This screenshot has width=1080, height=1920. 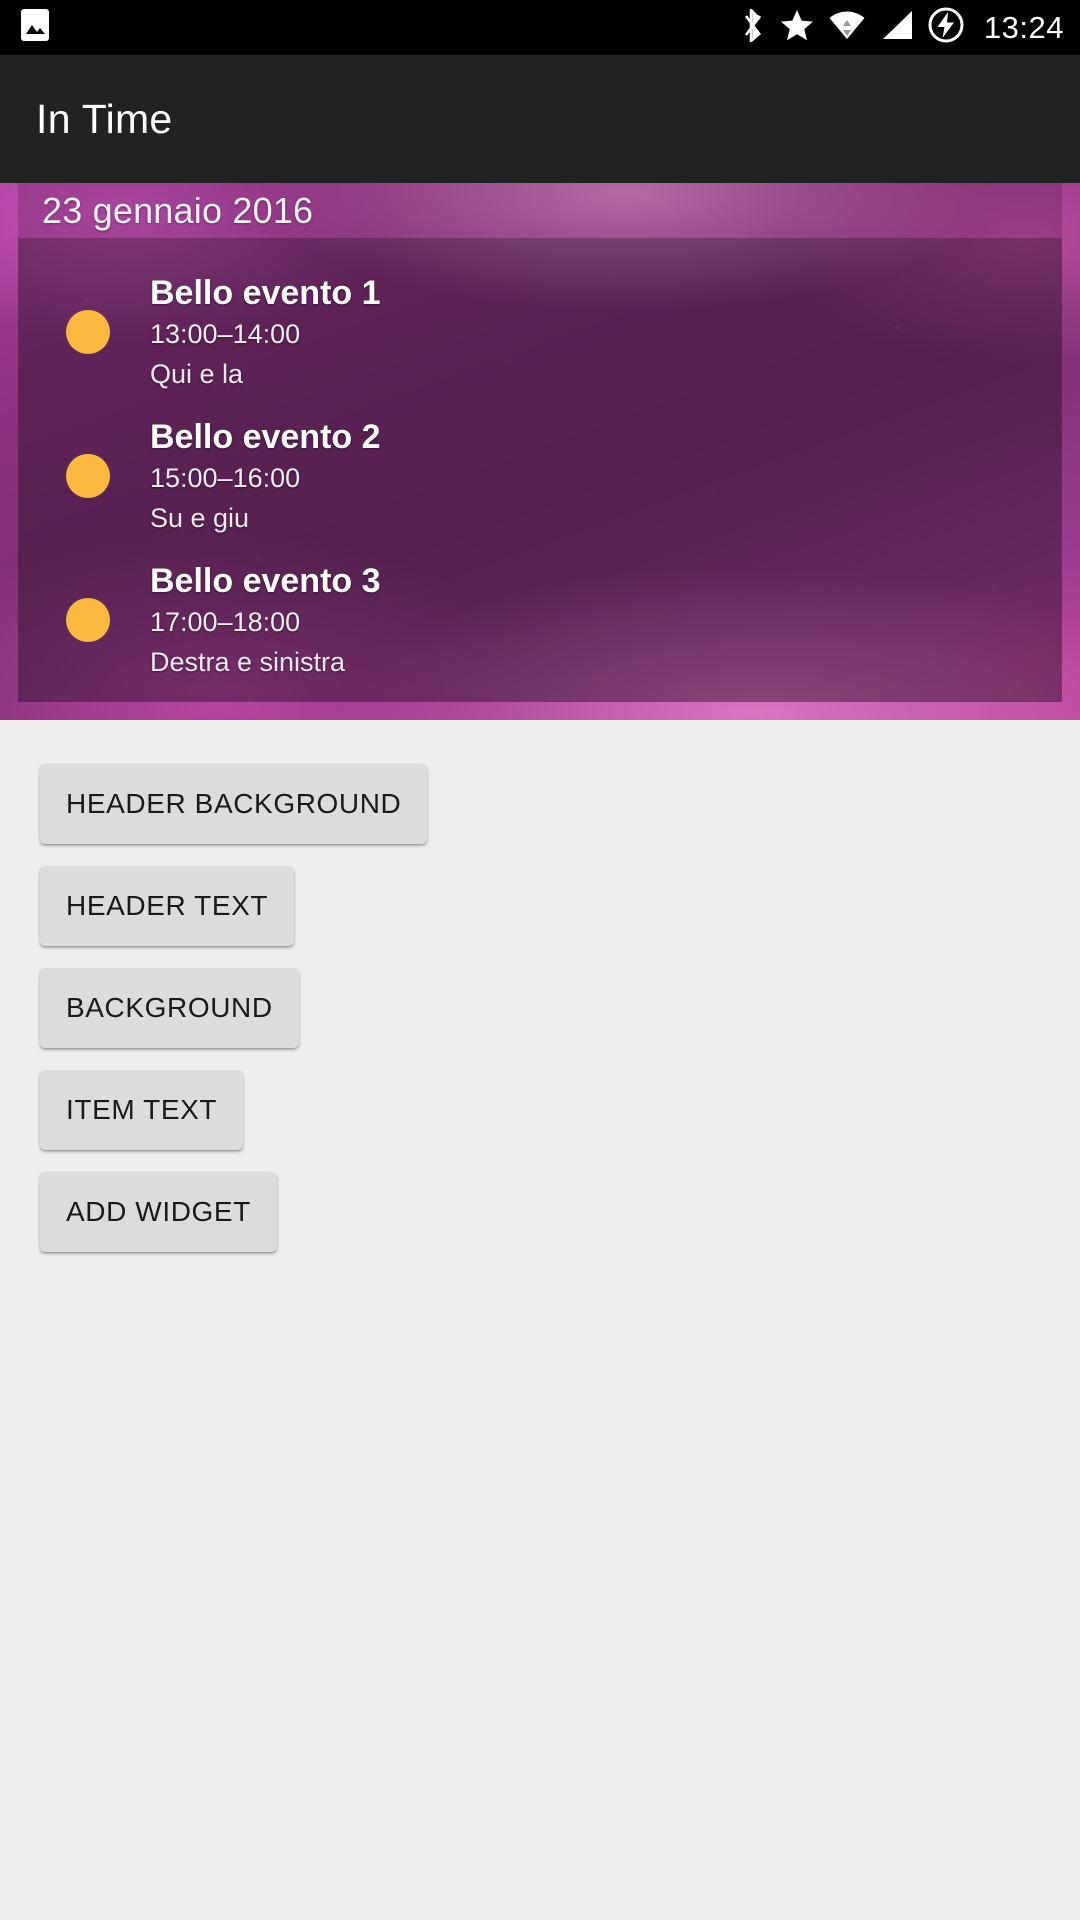 I want to click on battery-charging-icon, so click(x=946, y=27).